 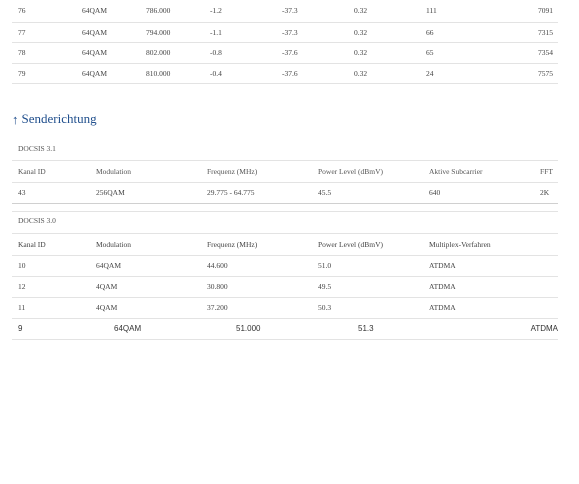 What do you see at coordinates (22, 53) in the screenshot?
I see `channel-id: 78` at bounding box center [22, 53].